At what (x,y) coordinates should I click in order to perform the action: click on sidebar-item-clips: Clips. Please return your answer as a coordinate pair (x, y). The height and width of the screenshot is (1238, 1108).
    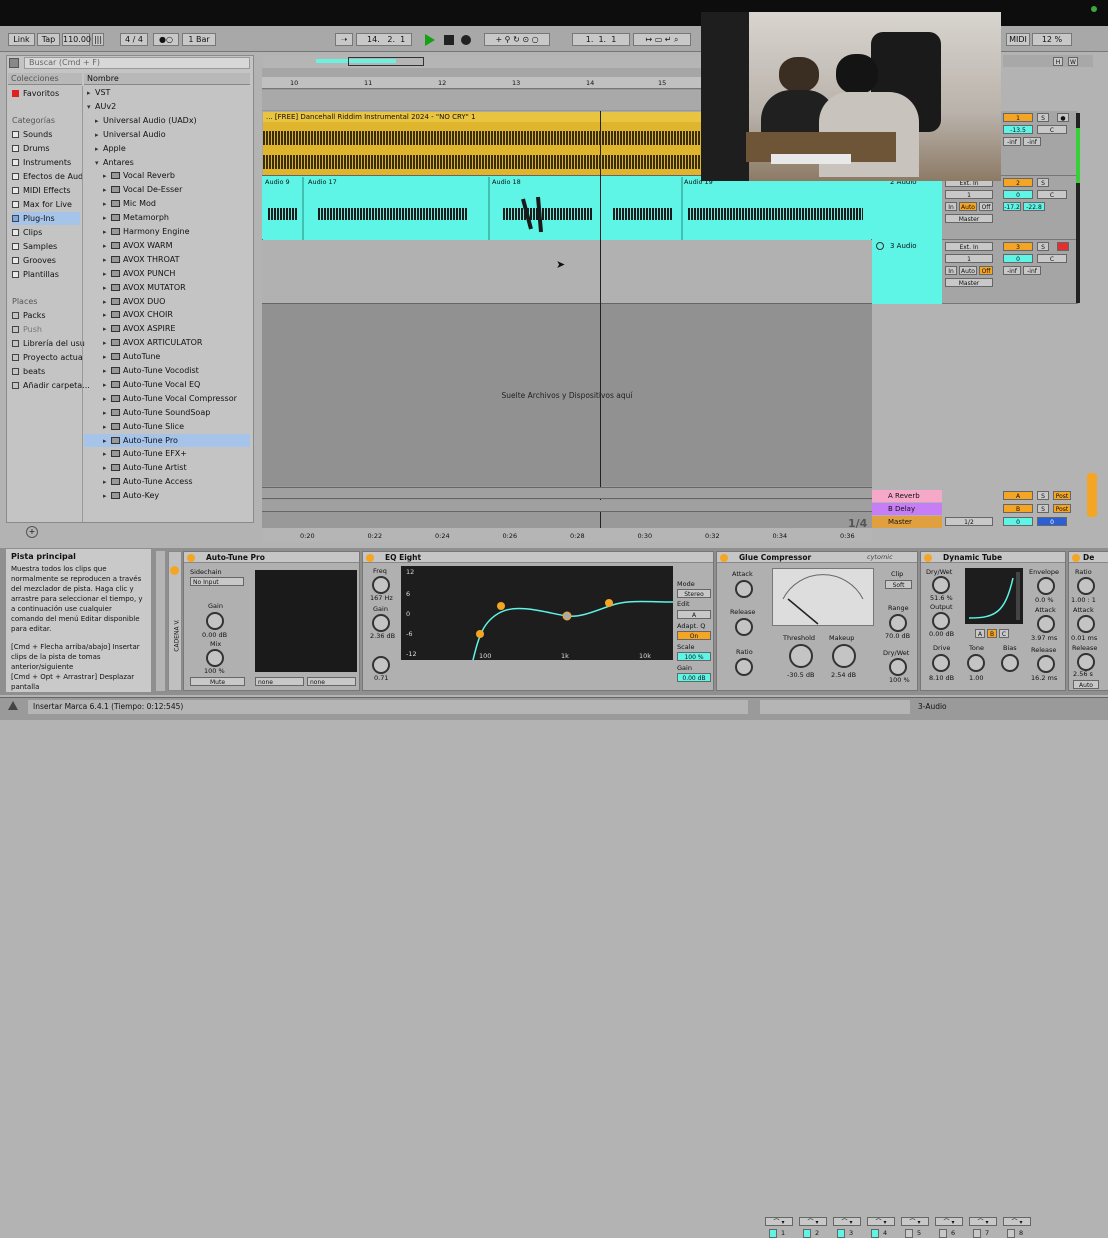
    Looking at the image, I should click on (27, 232).